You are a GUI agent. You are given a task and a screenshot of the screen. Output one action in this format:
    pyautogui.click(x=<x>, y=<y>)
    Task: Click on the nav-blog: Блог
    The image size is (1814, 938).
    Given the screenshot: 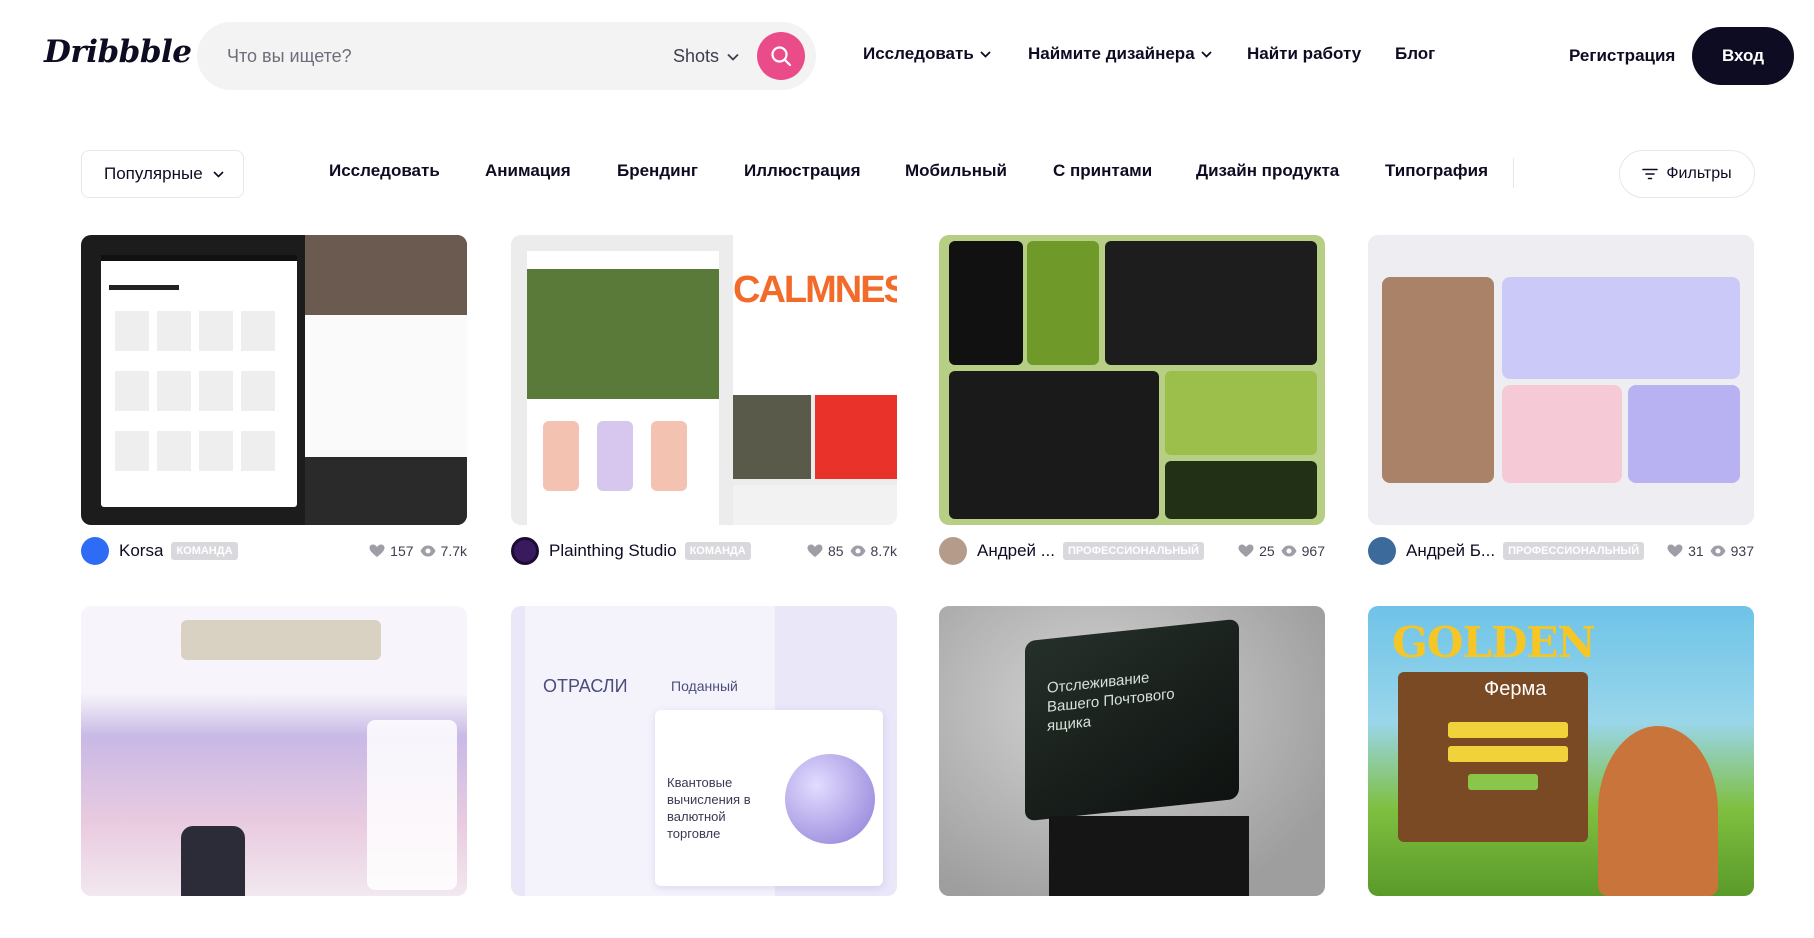 What is the action you would take?
    pyautogui.click(x=1415, y=54)
    